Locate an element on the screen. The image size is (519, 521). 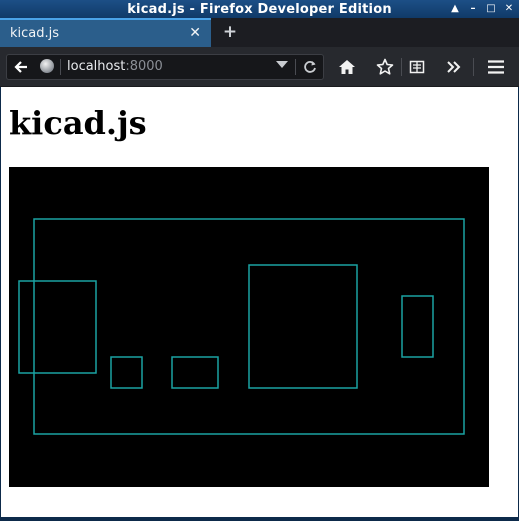
url-host: localhost is located at coordinates (96, 66).